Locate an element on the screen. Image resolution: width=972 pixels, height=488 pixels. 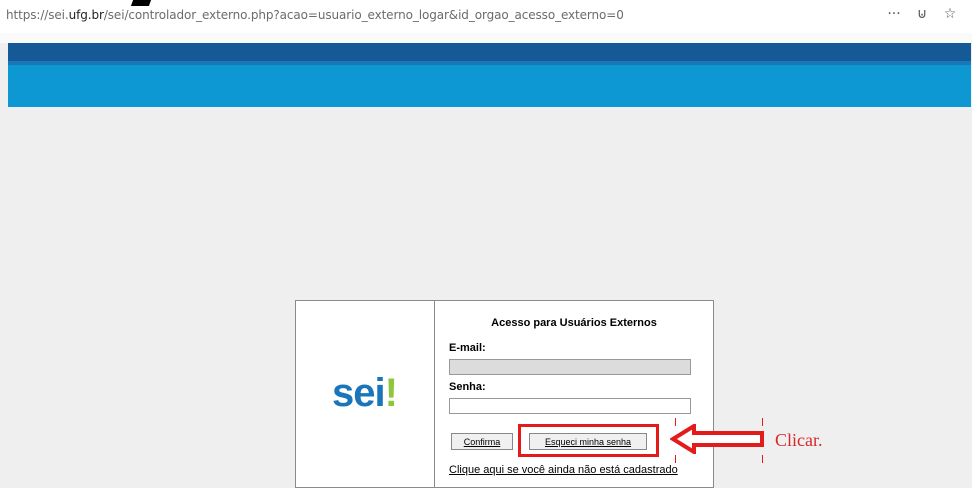
bookmark-star-icon: ☆ is located at coordinates (950, 14).